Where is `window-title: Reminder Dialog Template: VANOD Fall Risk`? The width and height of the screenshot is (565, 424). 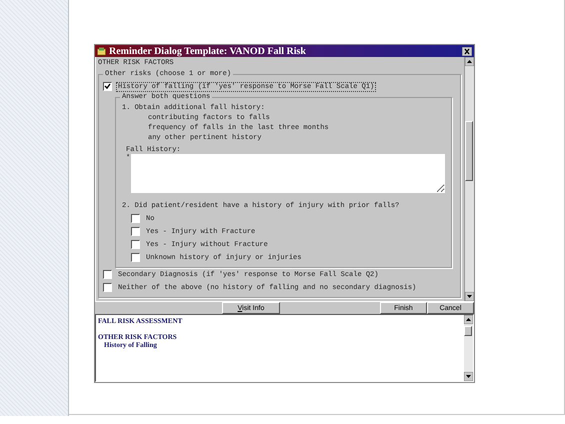 window-title: Reminder Dialog Template: VANOD Fall Risk is located at coordinates (208, 51).